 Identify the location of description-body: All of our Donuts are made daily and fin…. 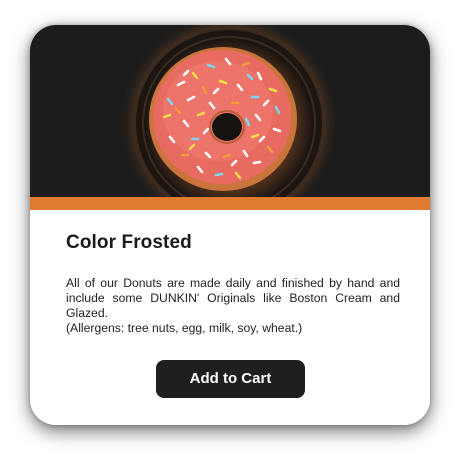
(233, 298).